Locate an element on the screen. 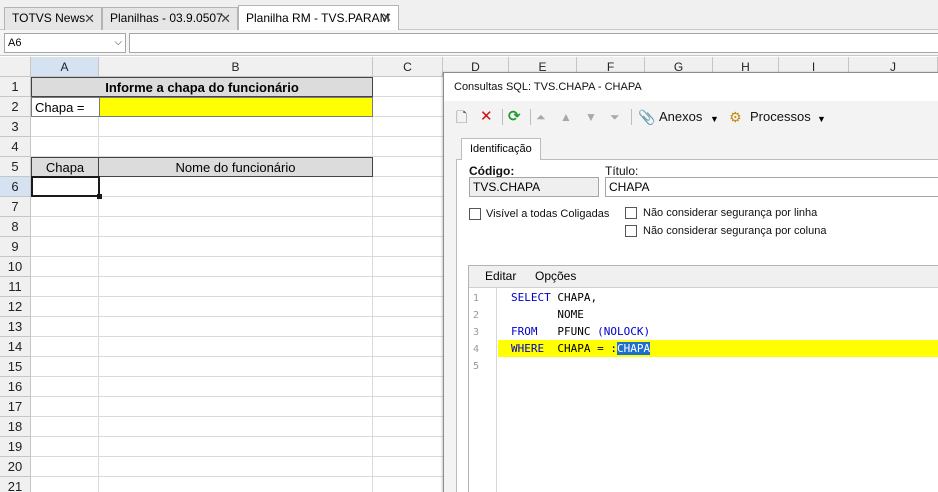 The image size is (938, 492). line-number: 2 is located at coordinates (476, 315).